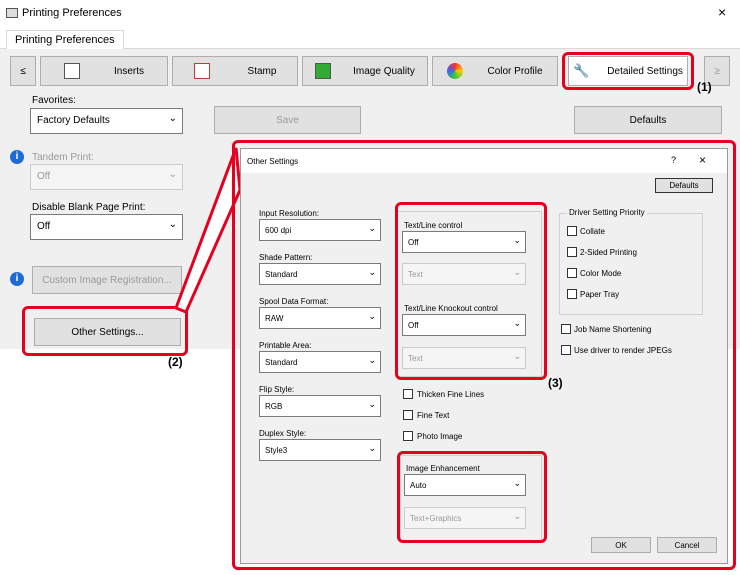  I want to click on printable-area-dropdown: Standard ⌄, so click(320, 362).